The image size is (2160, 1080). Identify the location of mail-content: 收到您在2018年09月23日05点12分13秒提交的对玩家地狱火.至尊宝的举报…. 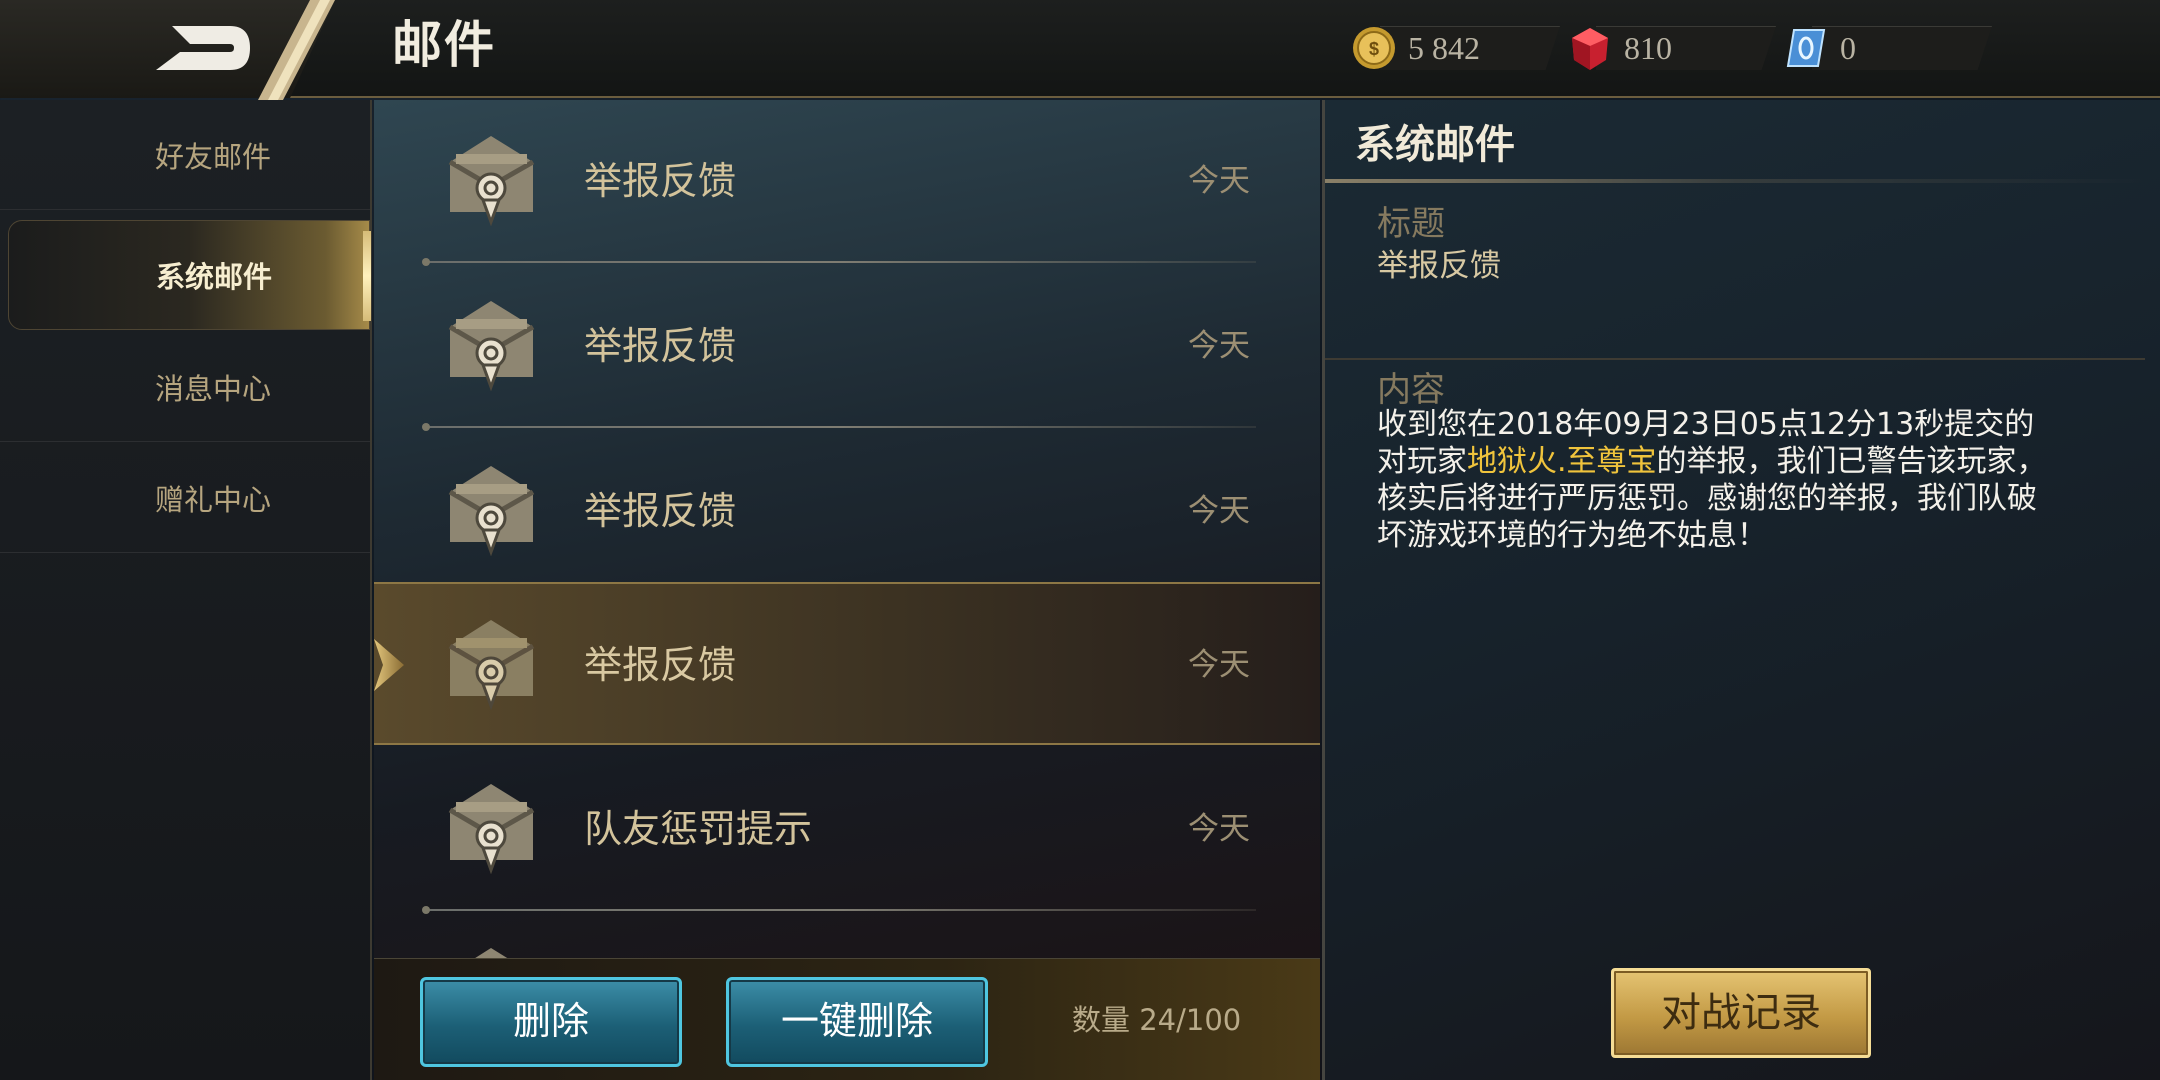
(1717, 480).